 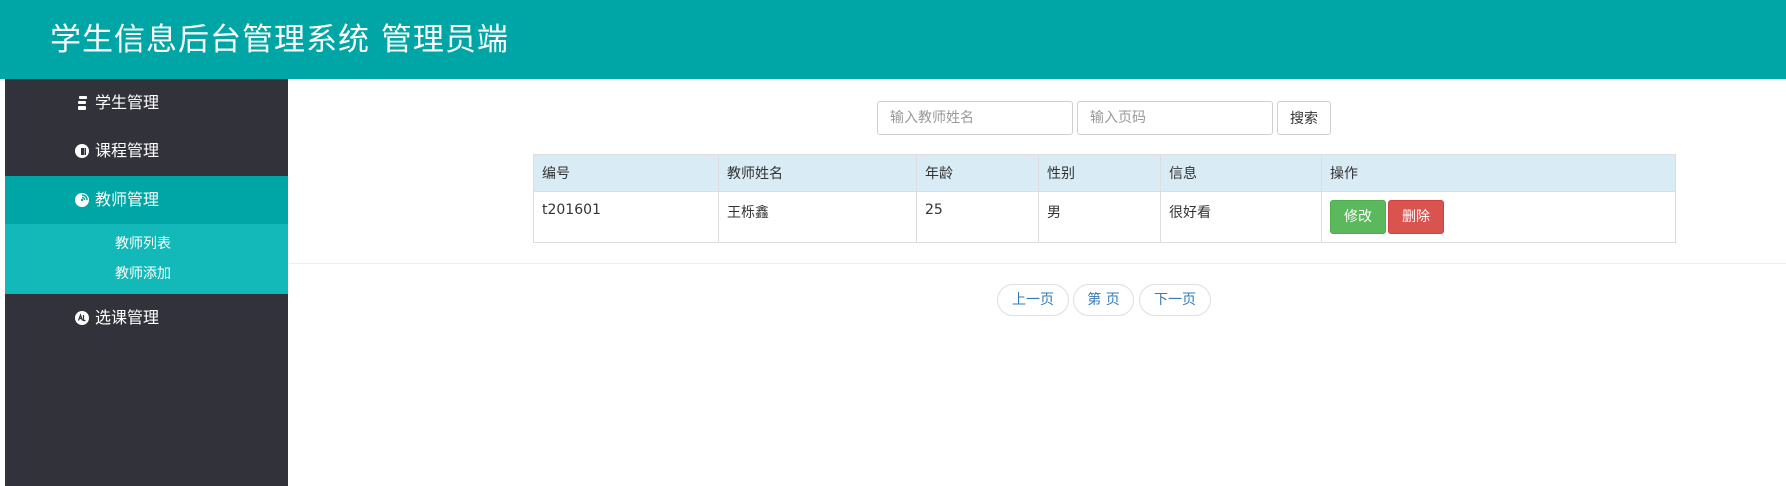 I want to click on cell-gender: 男, so click(x=1099, y=217).